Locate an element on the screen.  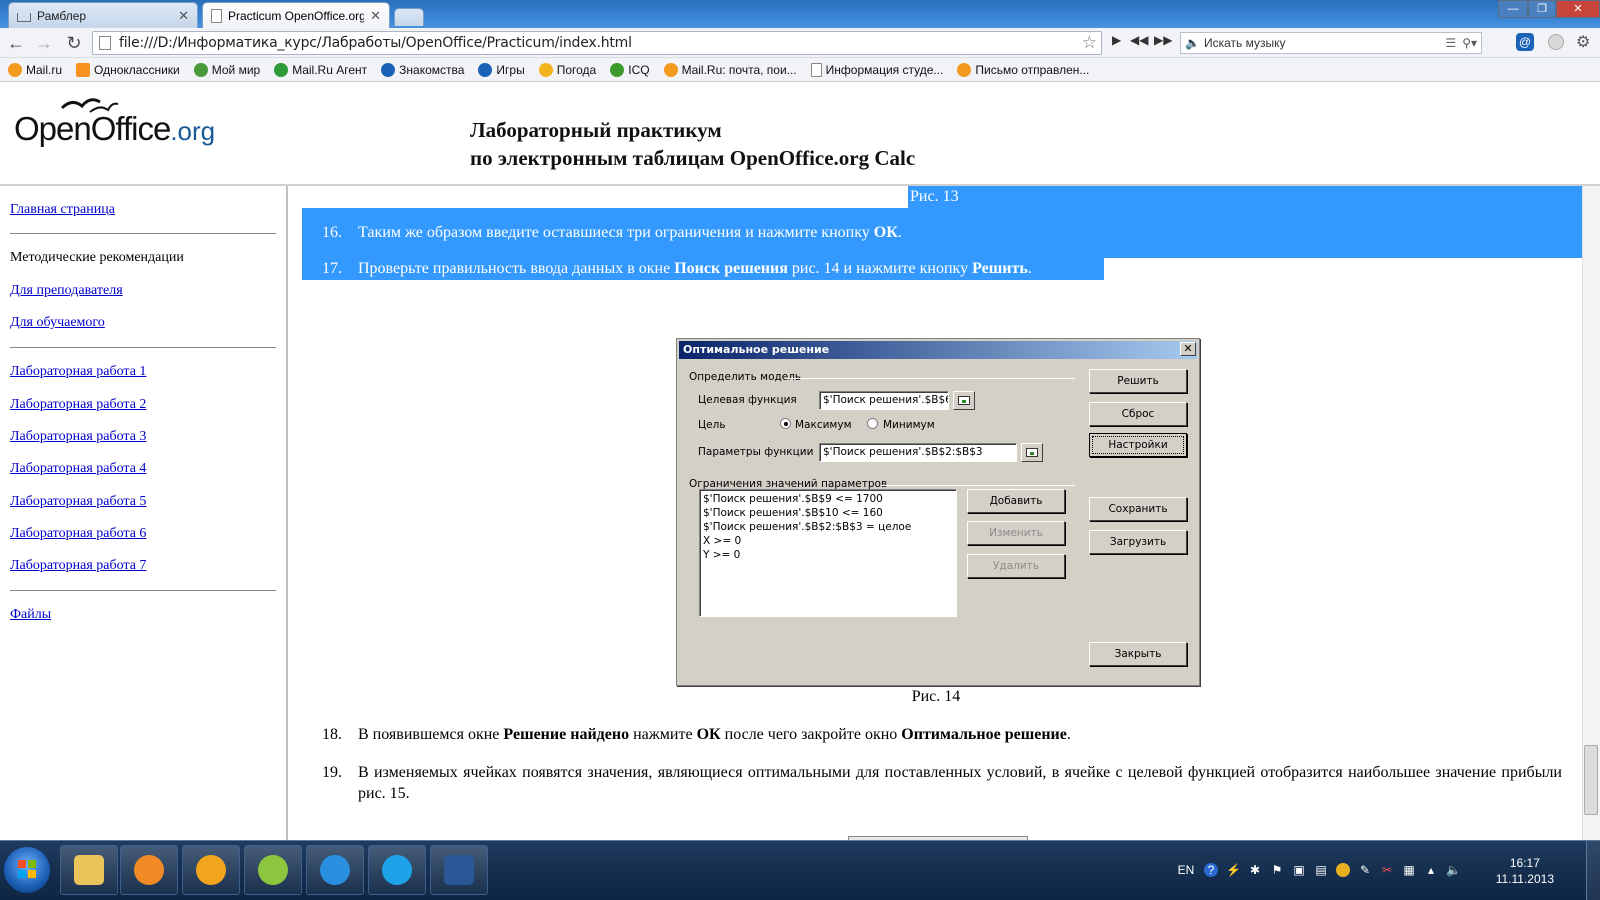
app-tray-icon: ✎ is located at coordinates (1365, 870).